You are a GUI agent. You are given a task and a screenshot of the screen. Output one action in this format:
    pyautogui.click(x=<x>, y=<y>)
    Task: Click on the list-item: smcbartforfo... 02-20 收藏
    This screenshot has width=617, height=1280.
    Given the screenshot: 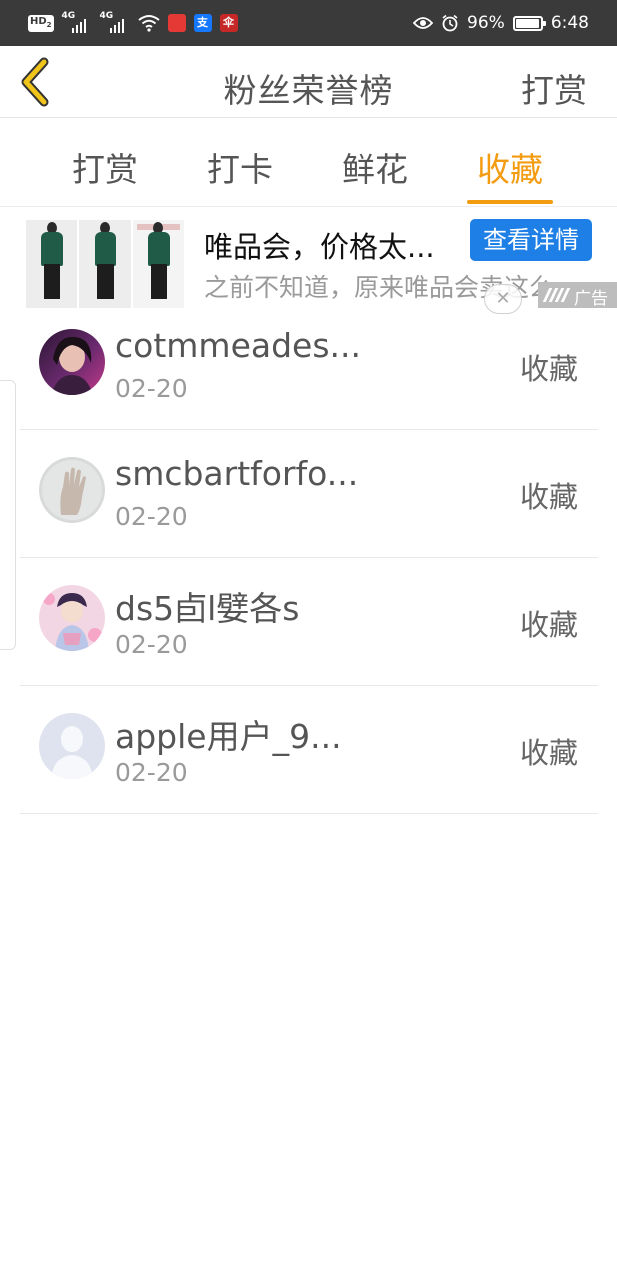 What is the action you would take?
    pyautogui.click(x=309, y=494)
    